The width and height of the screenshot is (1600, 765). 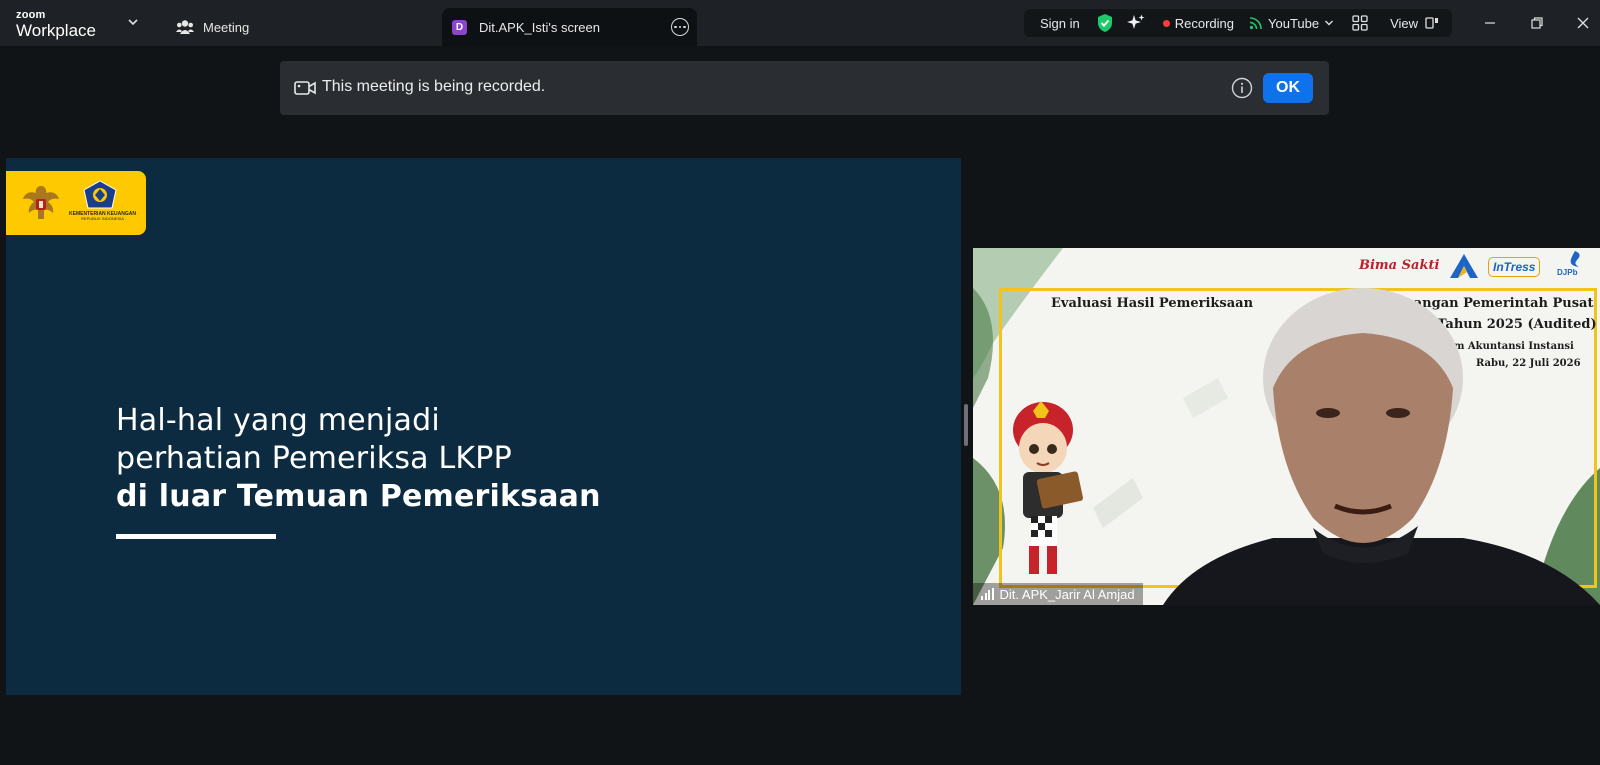 I want to click on info-icon, so click(x=1242, y=88).